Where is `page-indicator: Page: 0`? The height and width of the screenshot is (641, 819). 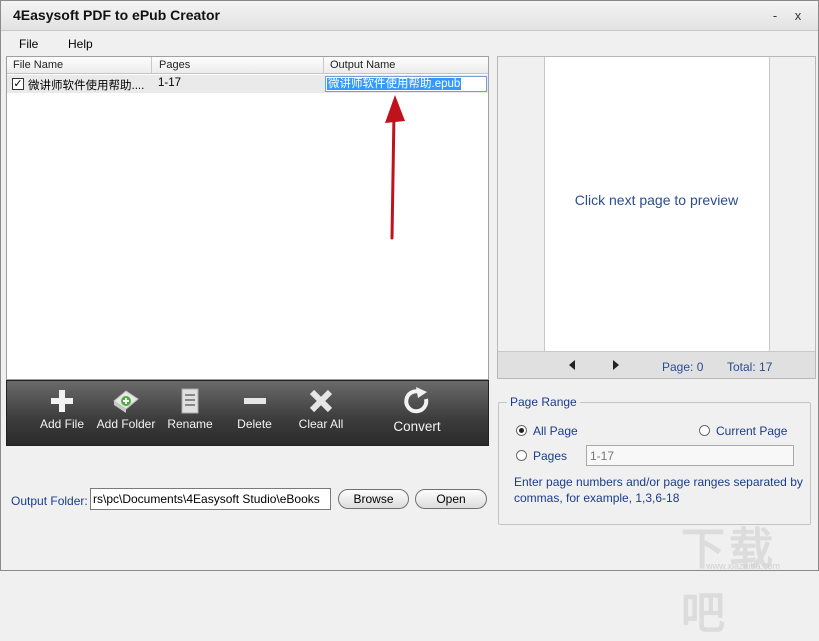
page-indicator: Page: 0 is located at coordinates (683, 367).